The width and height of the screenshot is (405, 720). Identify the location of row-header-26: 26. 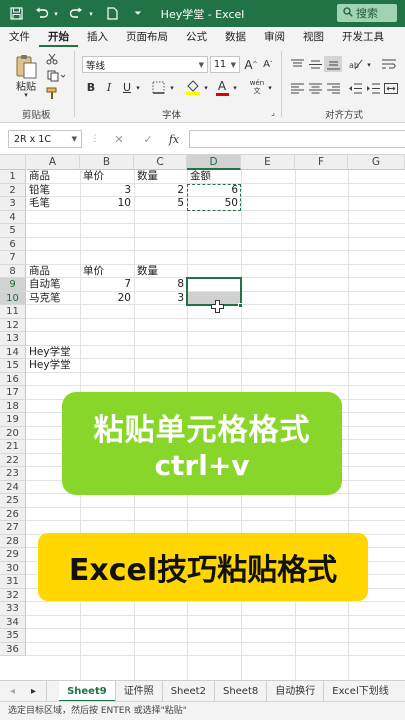
(13, 514).